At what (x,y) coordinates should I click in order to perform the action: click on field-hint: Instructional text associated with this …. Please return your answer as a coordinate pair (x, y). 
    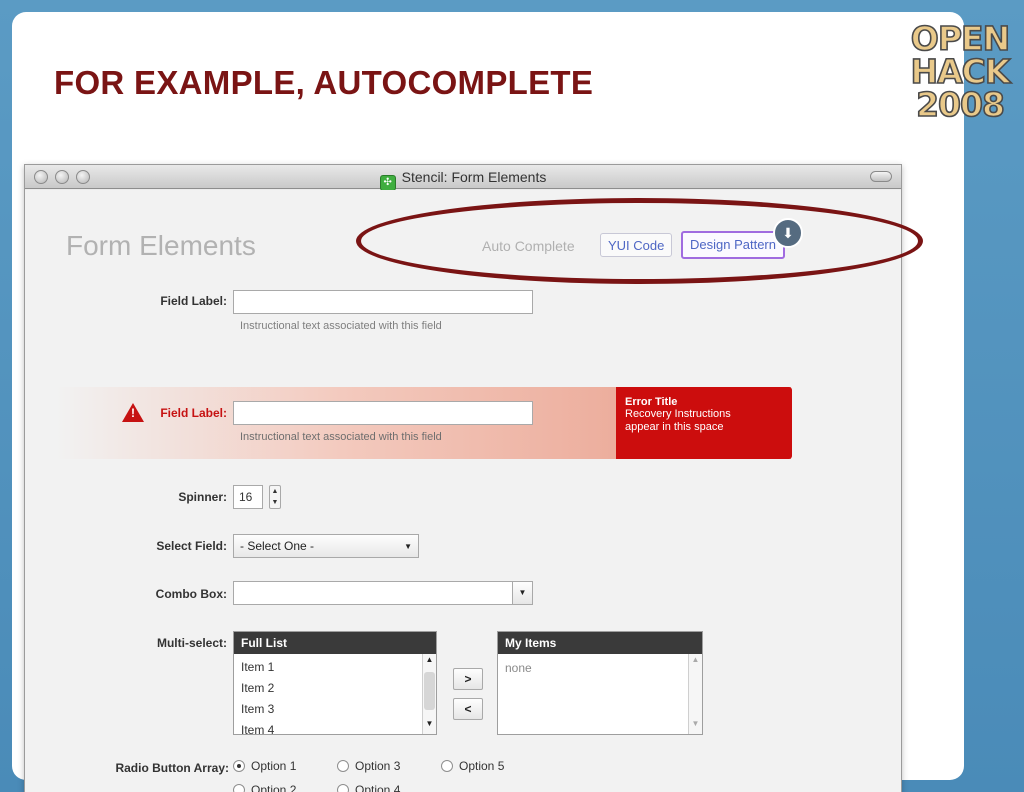
    Looking at the image, I should click on (341, 326).